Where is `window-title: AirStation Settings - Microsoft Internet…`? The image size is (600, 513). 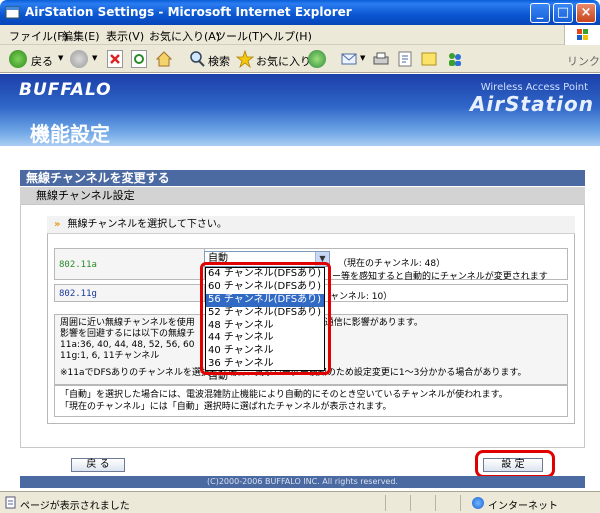
window-title: AirStation Settings - Microsoft Internet… is located at coordinates (188, 12).